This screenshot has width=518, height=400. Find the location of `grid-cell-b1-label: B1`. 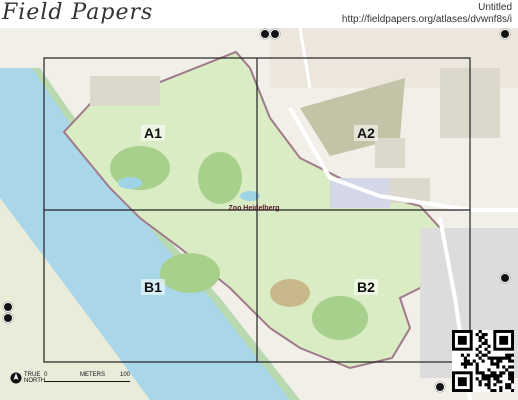

grid-cell-b1-label: B1 is located at coordinates (153, 287).